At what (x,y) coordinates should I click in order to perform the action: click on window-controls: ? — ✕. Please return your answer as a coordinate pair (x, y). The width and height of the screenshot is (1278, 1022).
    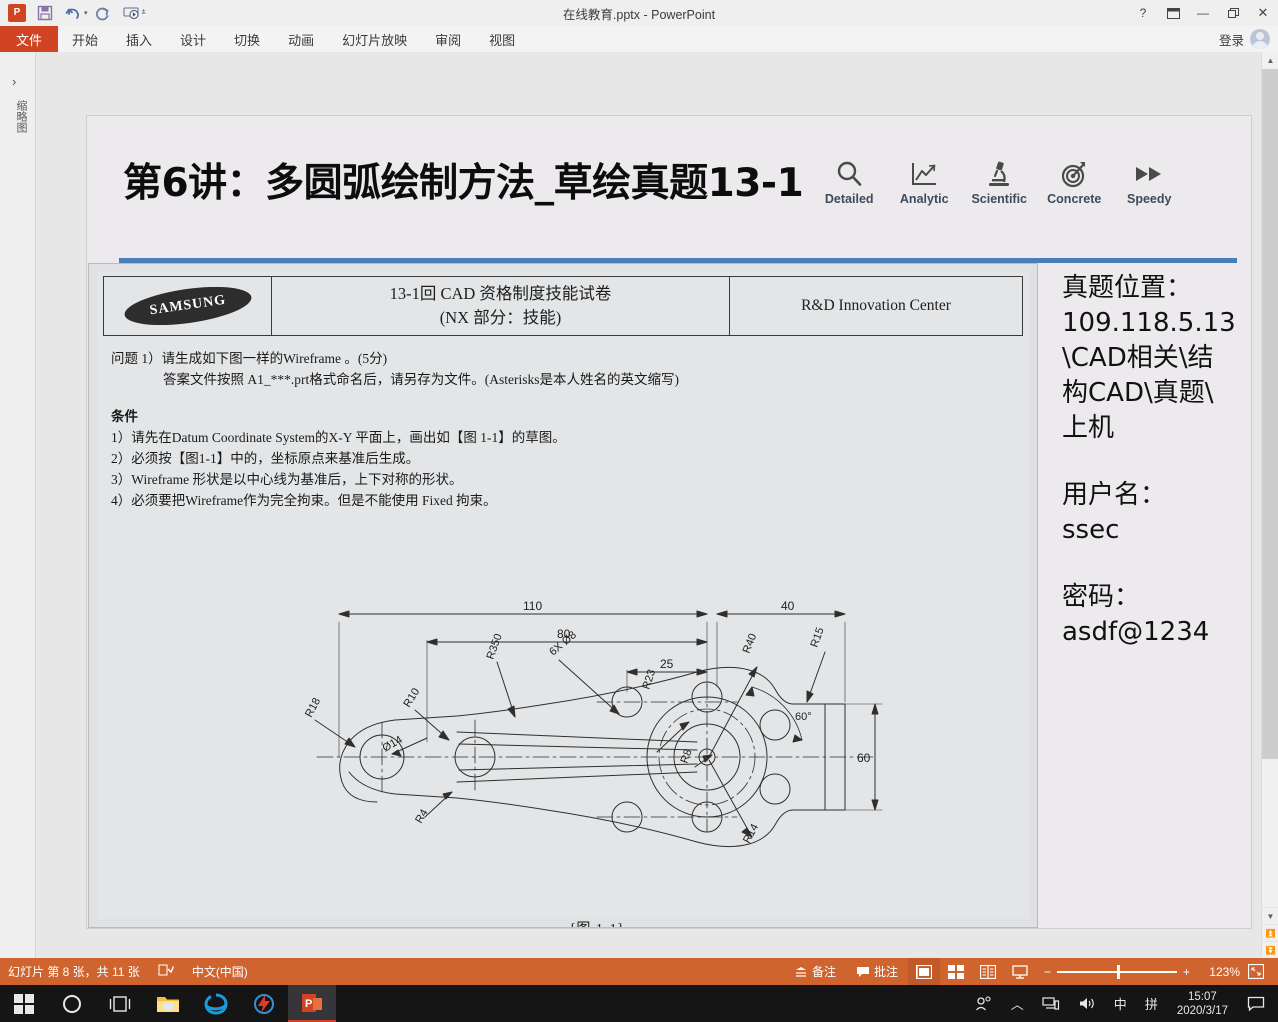
    Looking at the image, I should click on (1203, 13).